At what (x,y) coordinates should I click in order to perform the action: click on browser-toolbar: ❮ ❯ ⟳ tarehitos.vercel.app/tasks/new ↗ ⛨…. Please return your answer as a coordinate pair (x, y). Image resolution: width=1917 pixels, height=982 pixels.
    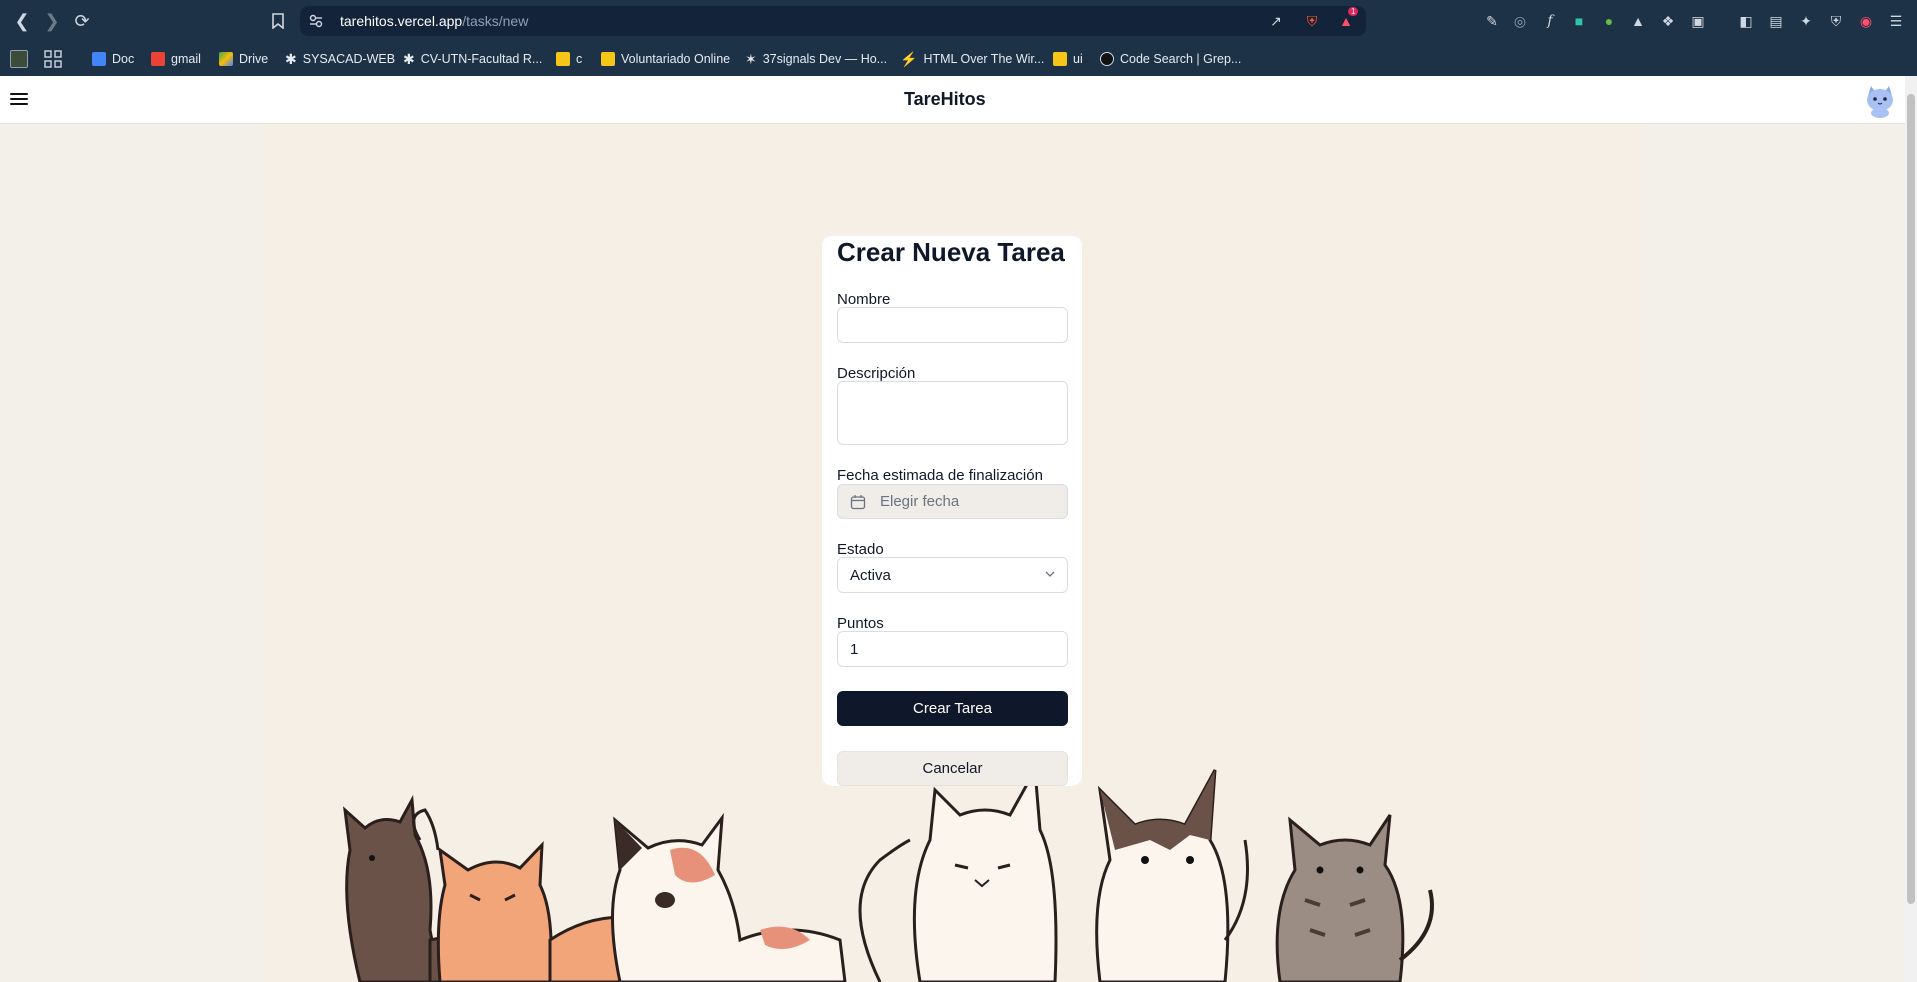
    Looking at the image, I should click on (958, 21).